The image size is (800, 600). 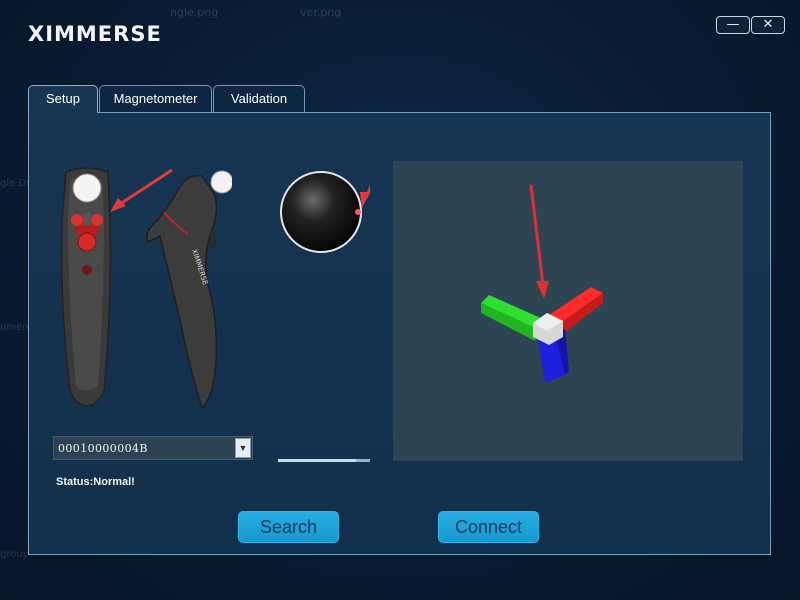 What do you see at coordinates (243, 448) in the screenshot?
I see `chevron-down-icon: ▼` at bounding box center [243, 448].